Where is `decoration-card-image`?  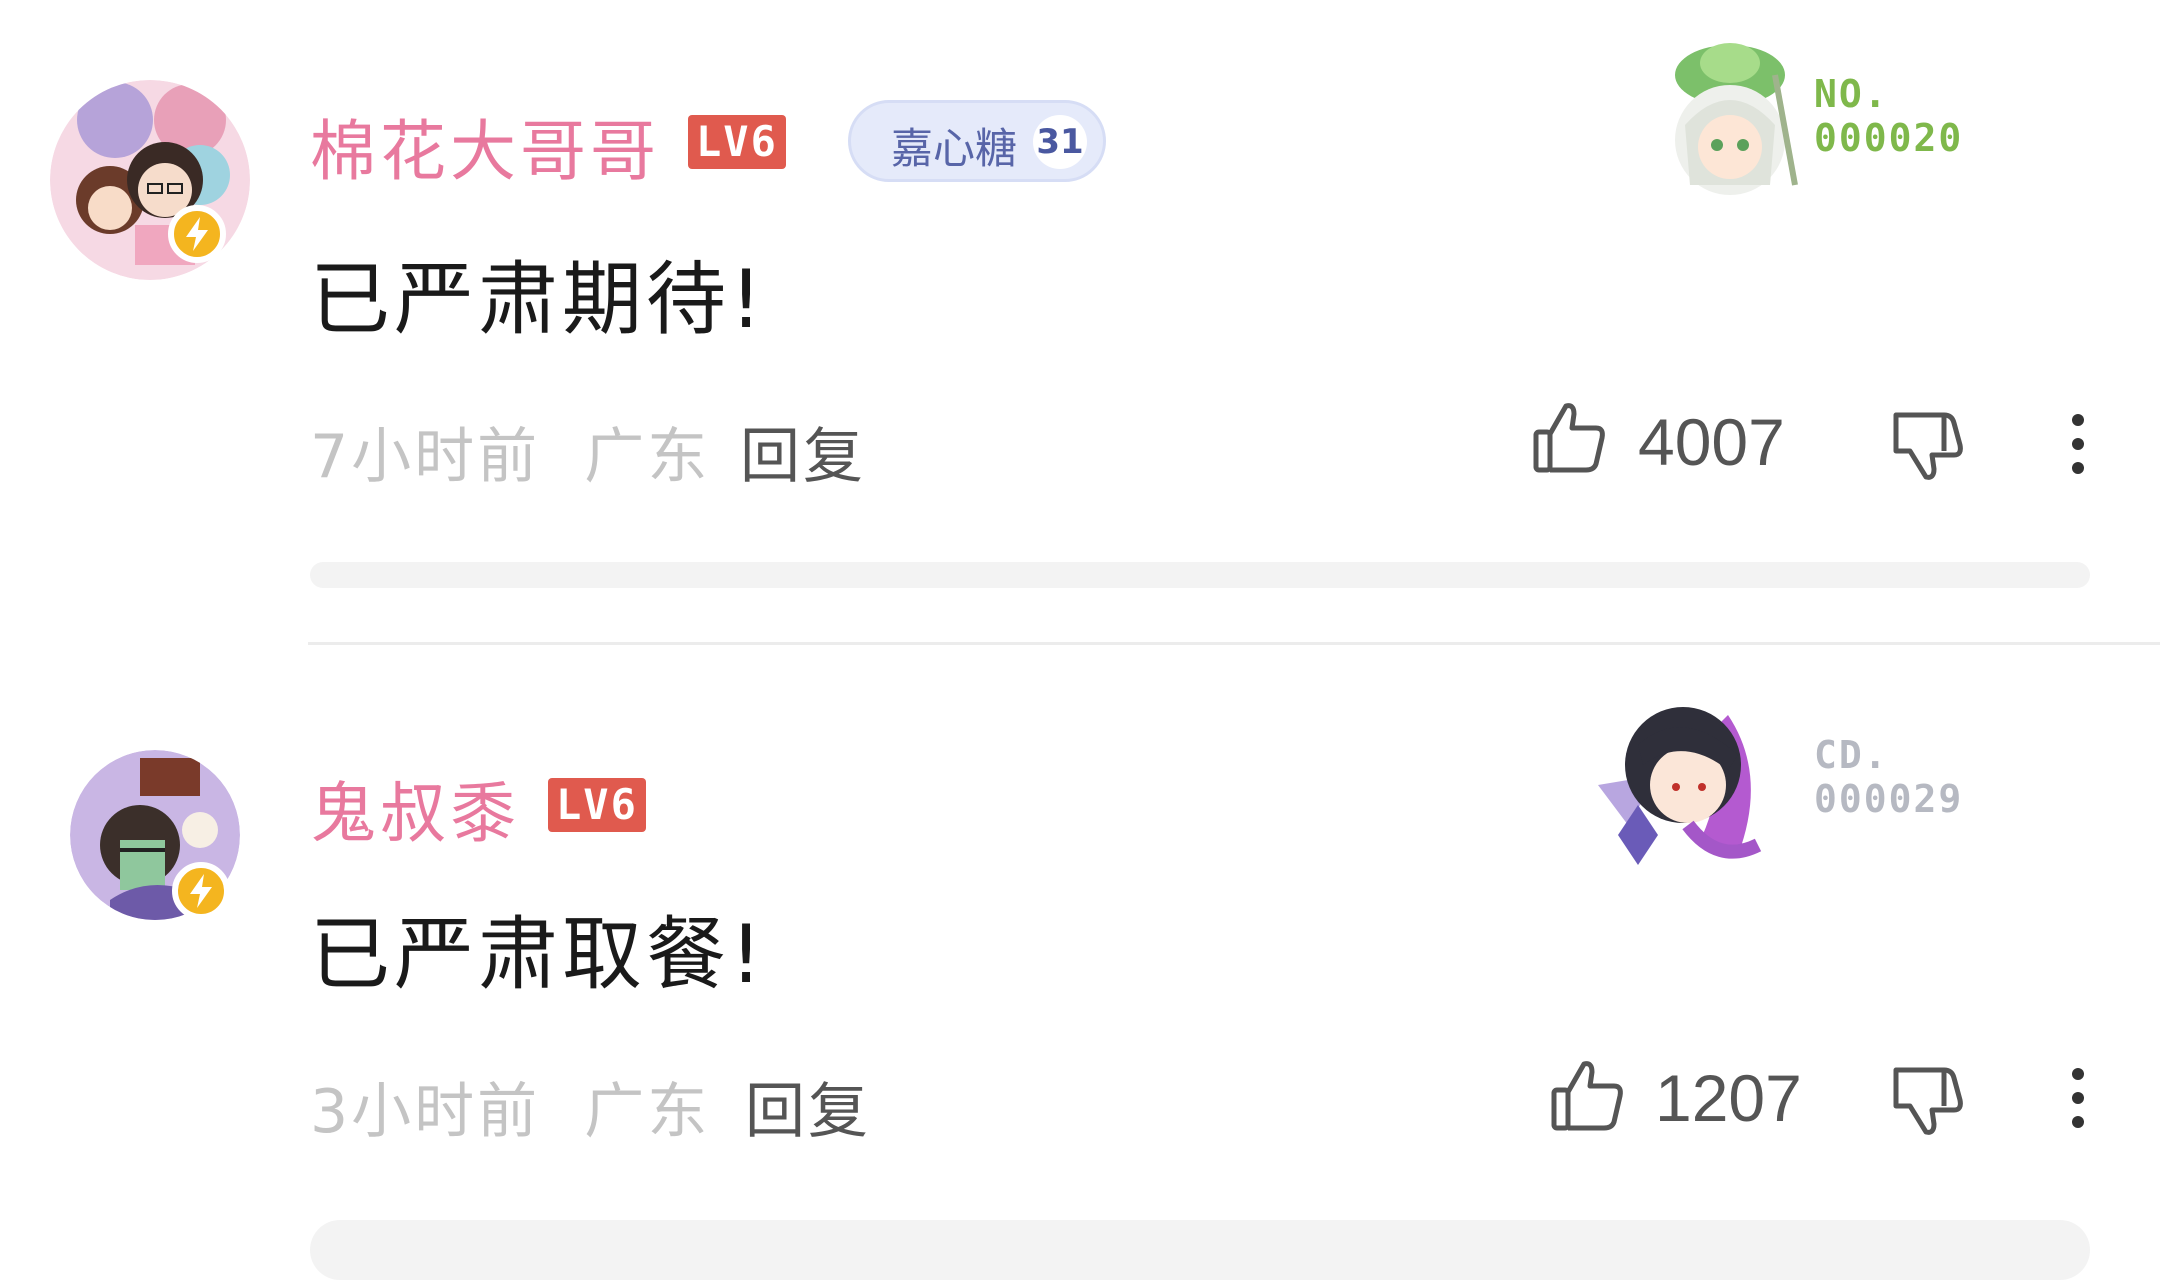 decoration-card-image is located at coordinates (1678, 775).